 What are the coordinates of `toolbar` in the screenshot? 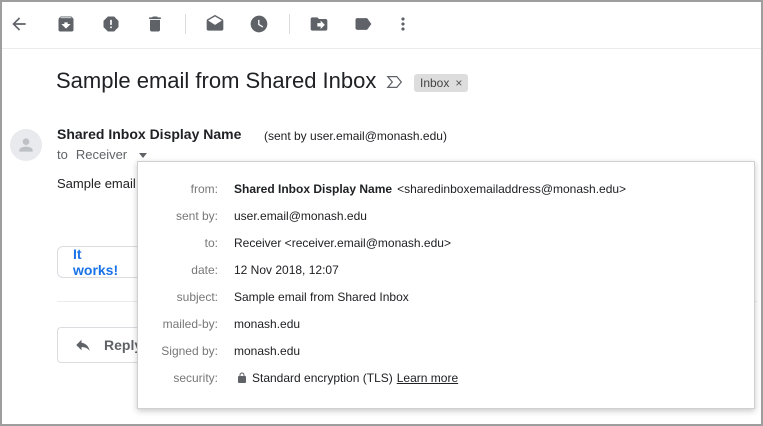 It's located at (381, 25).